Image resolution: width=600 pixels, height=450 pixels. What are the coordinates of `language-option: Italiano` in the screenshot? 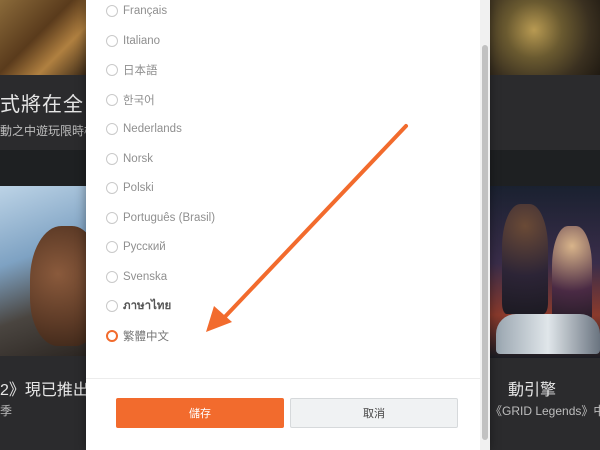 It's located at (133, 41).